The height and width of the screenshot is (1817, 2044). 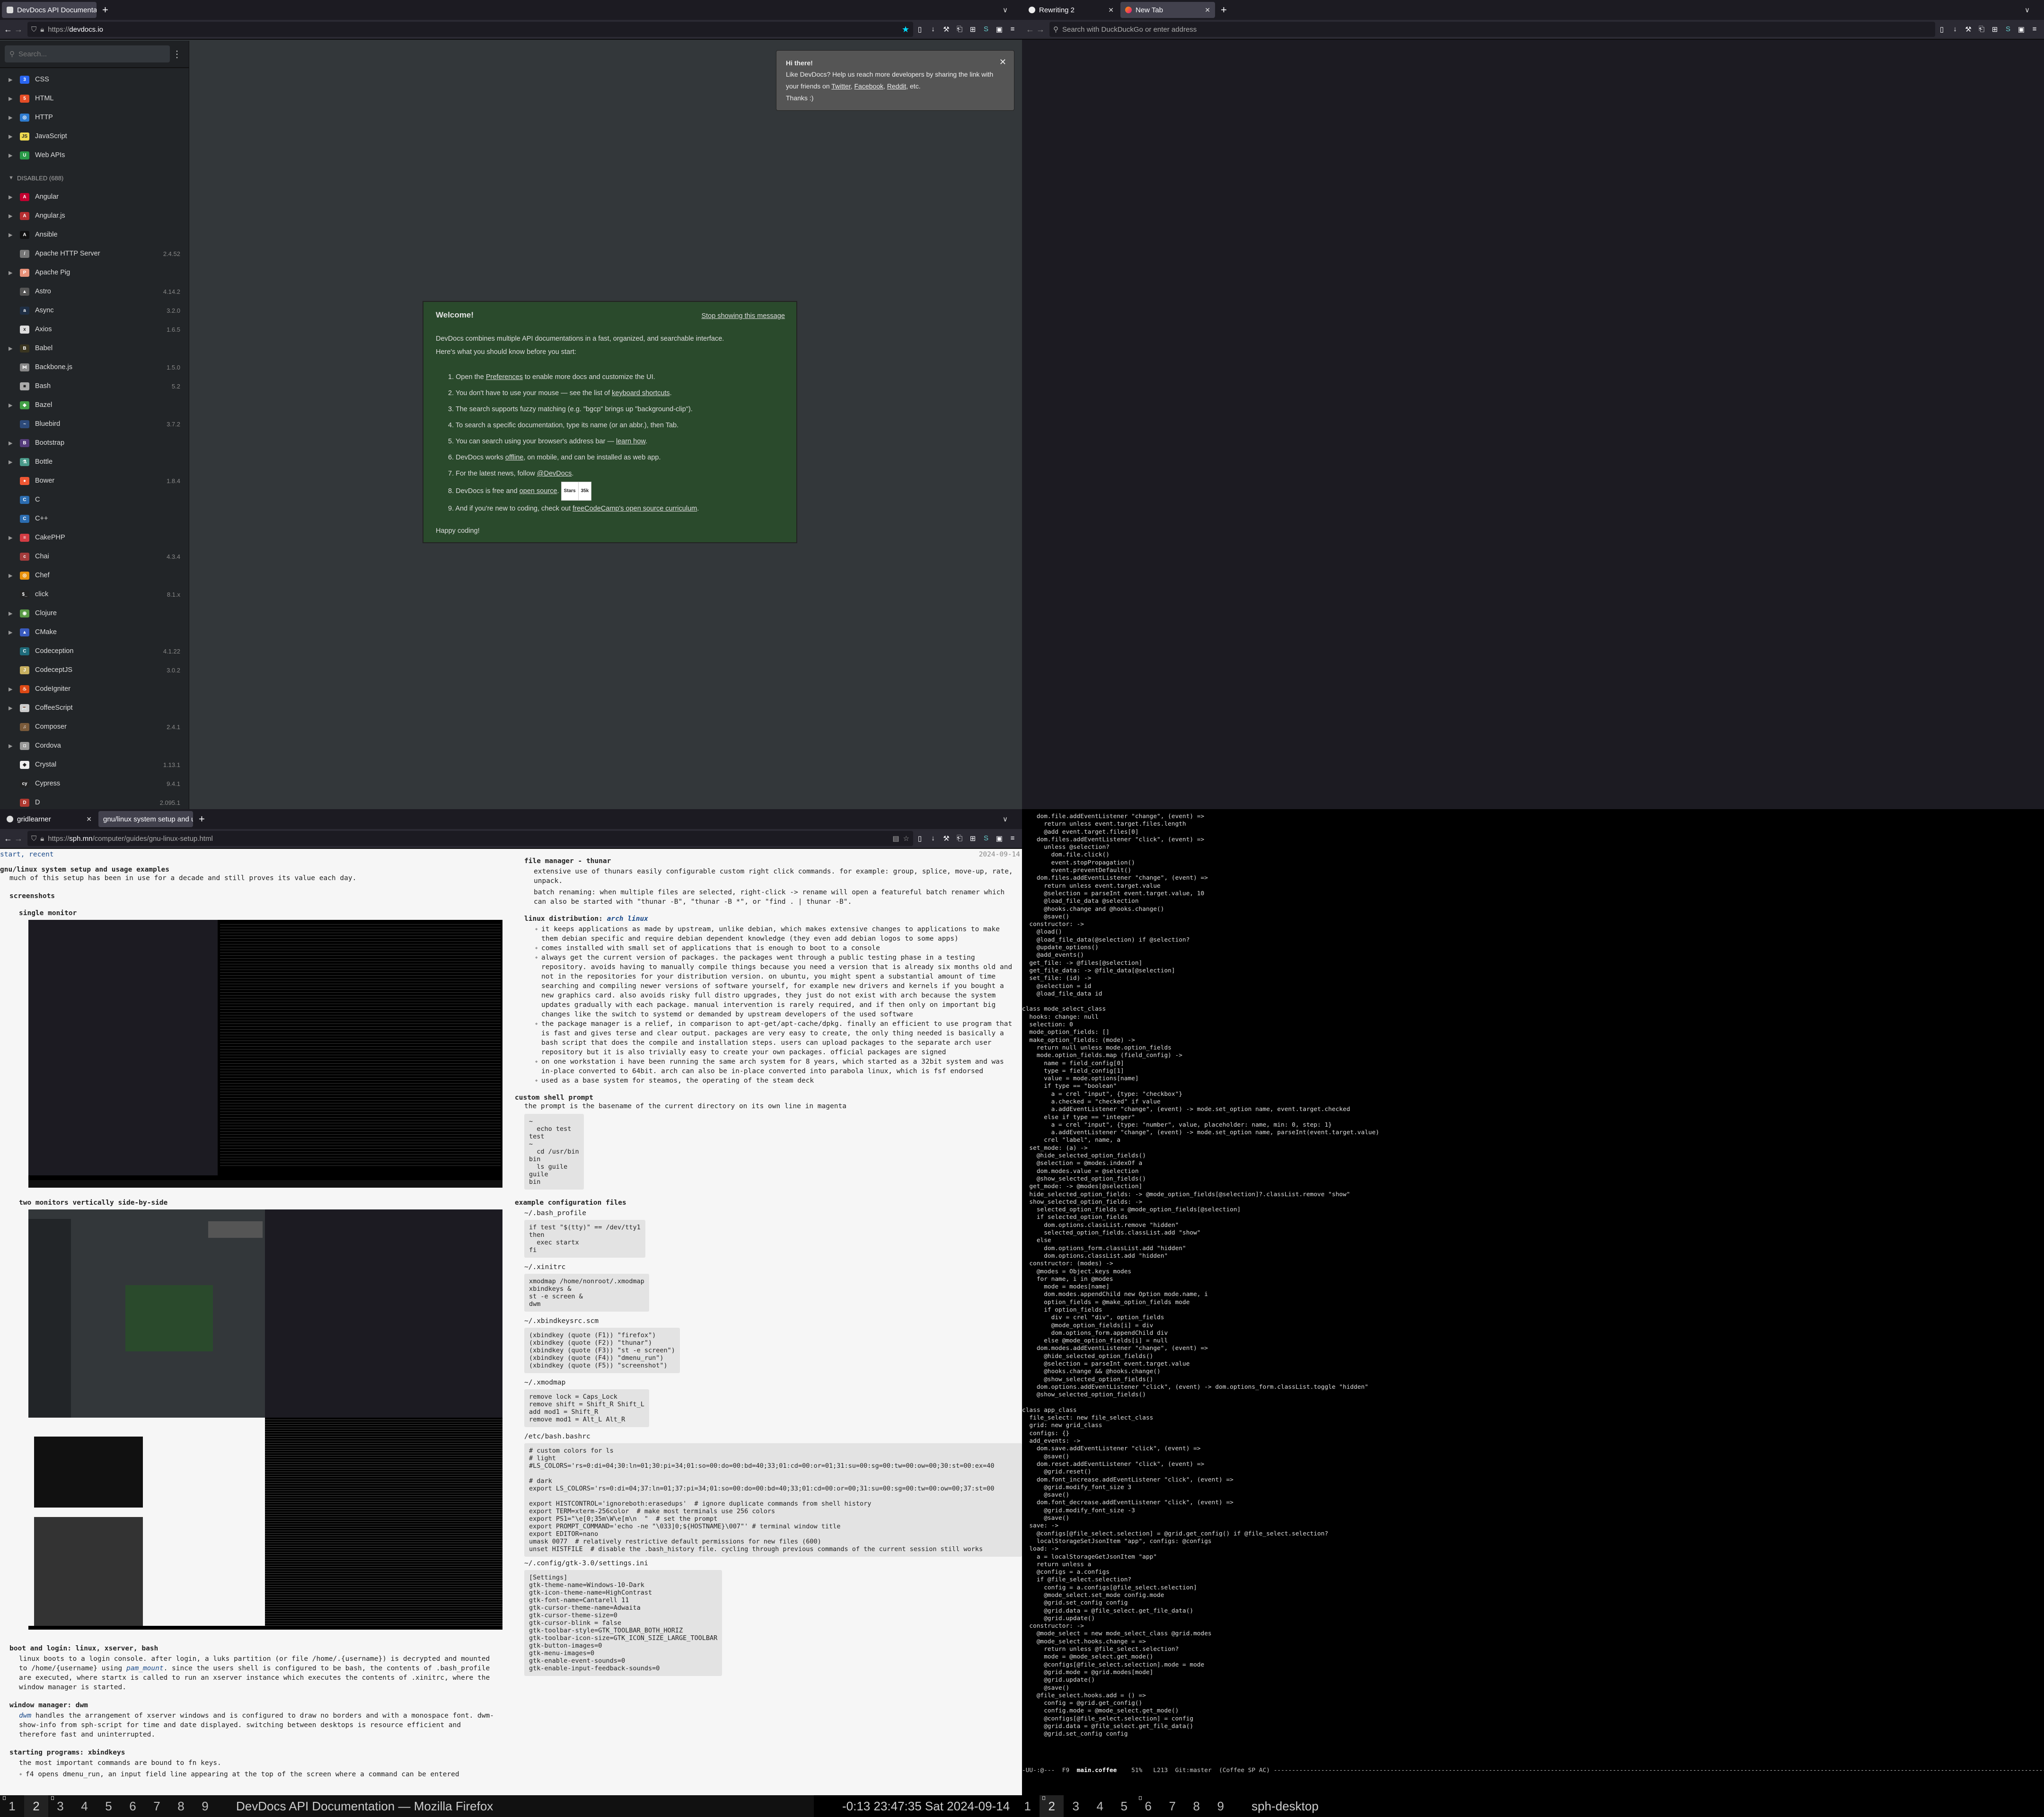 What do you see at coordinates (641, 393) in the screenshot?
I see `tip-link: keyboard shortcuts` at bounding box center [641, 393].